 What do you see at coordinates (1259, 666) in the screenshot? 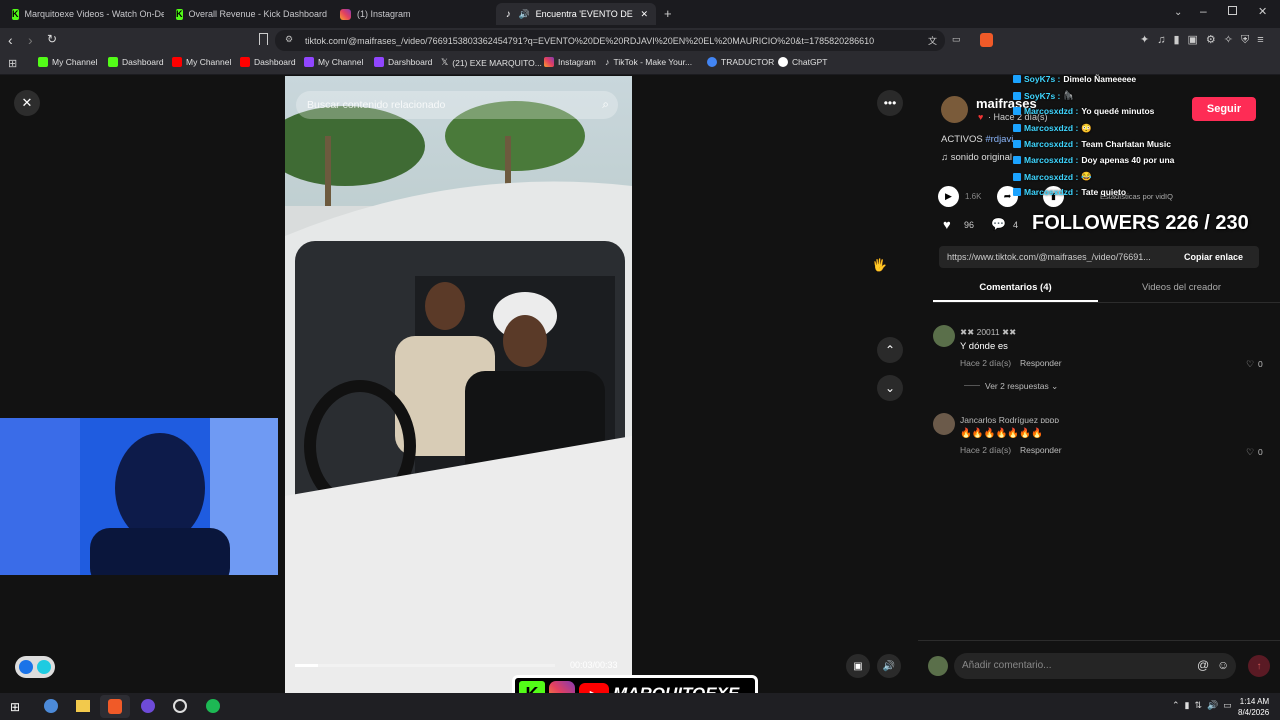
I see `send-comment-button: ↑` at bounding box center [1259, 666].